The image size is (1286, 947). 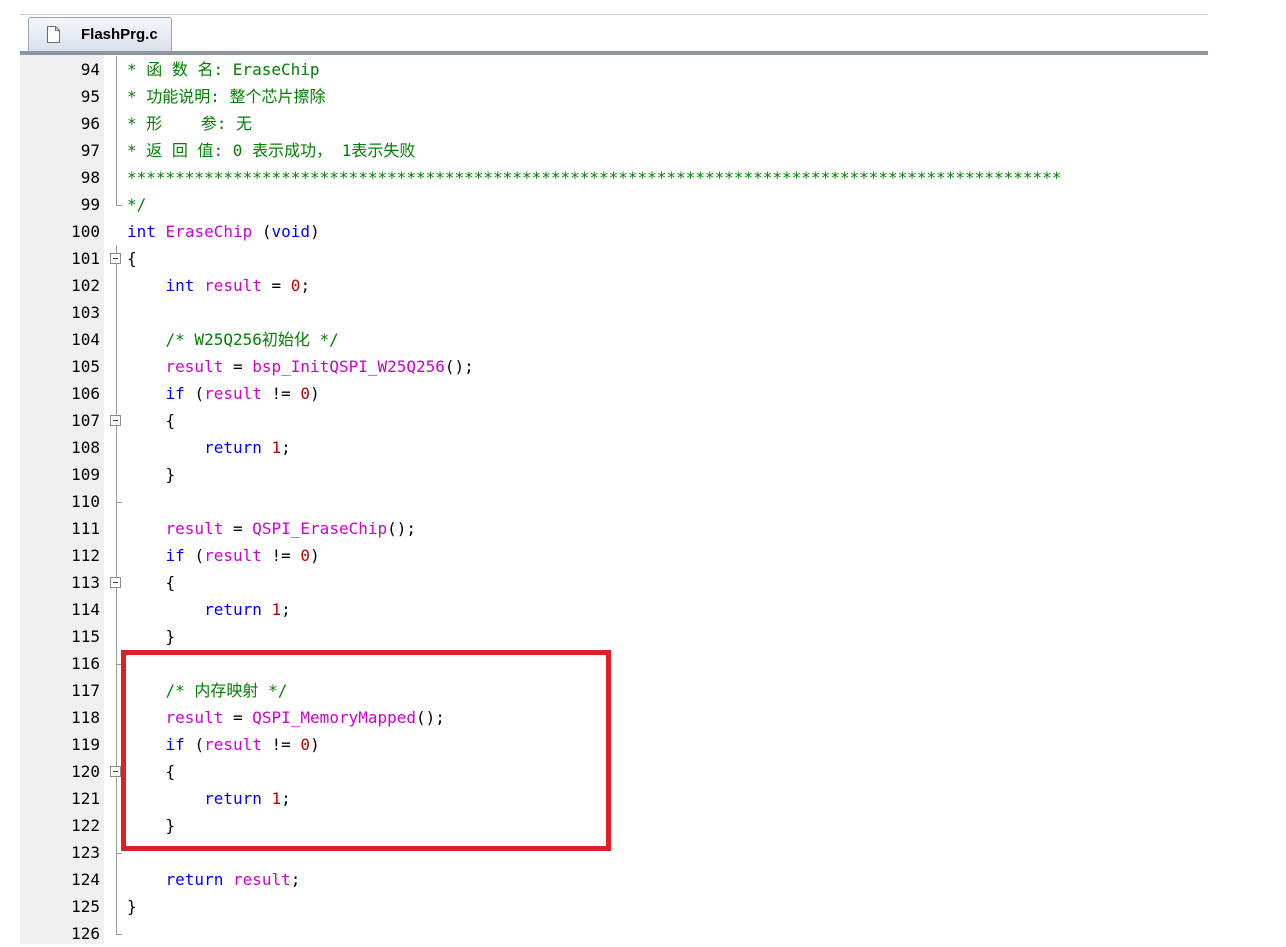 I want to click on line-number: 126, so click(x=85, y=933).